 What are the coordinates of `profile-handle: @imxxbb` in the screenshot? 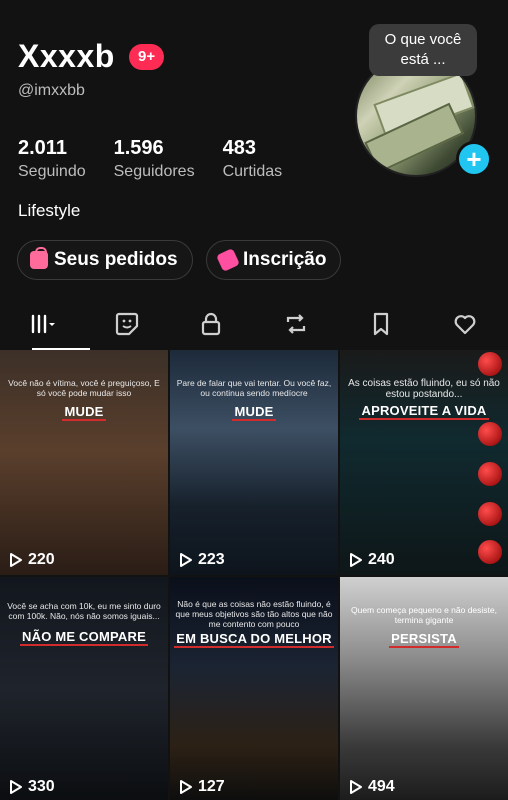 It's located at (51, 90).